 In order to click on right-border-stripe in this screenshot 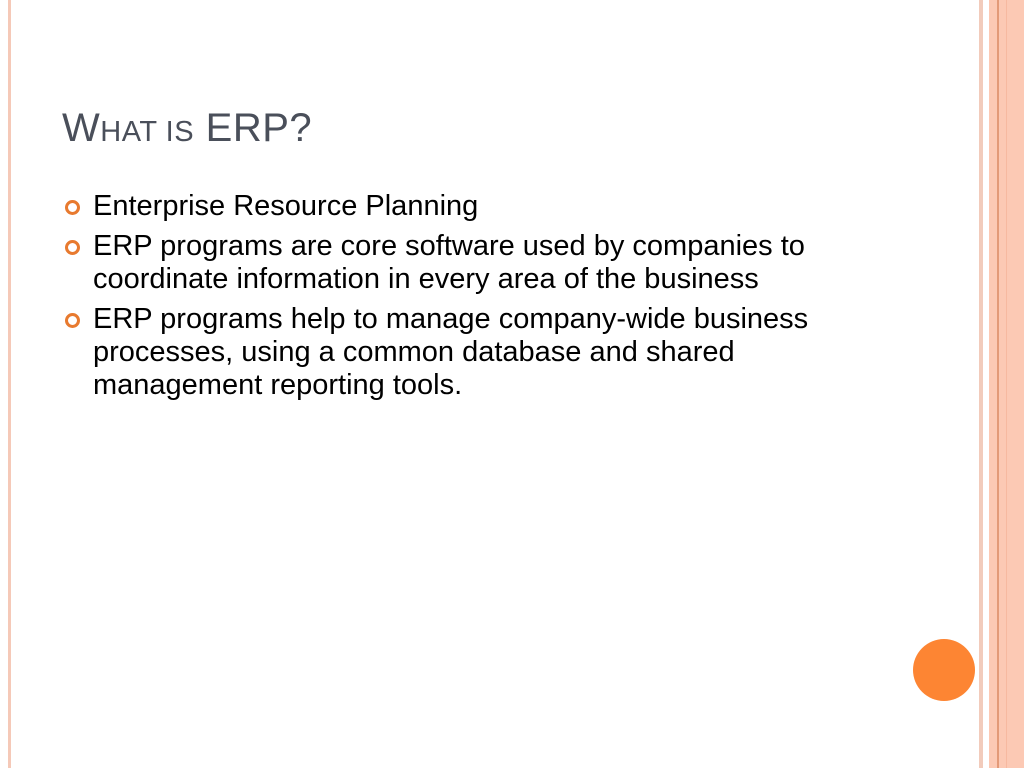, I will do `click(981, 384)`.